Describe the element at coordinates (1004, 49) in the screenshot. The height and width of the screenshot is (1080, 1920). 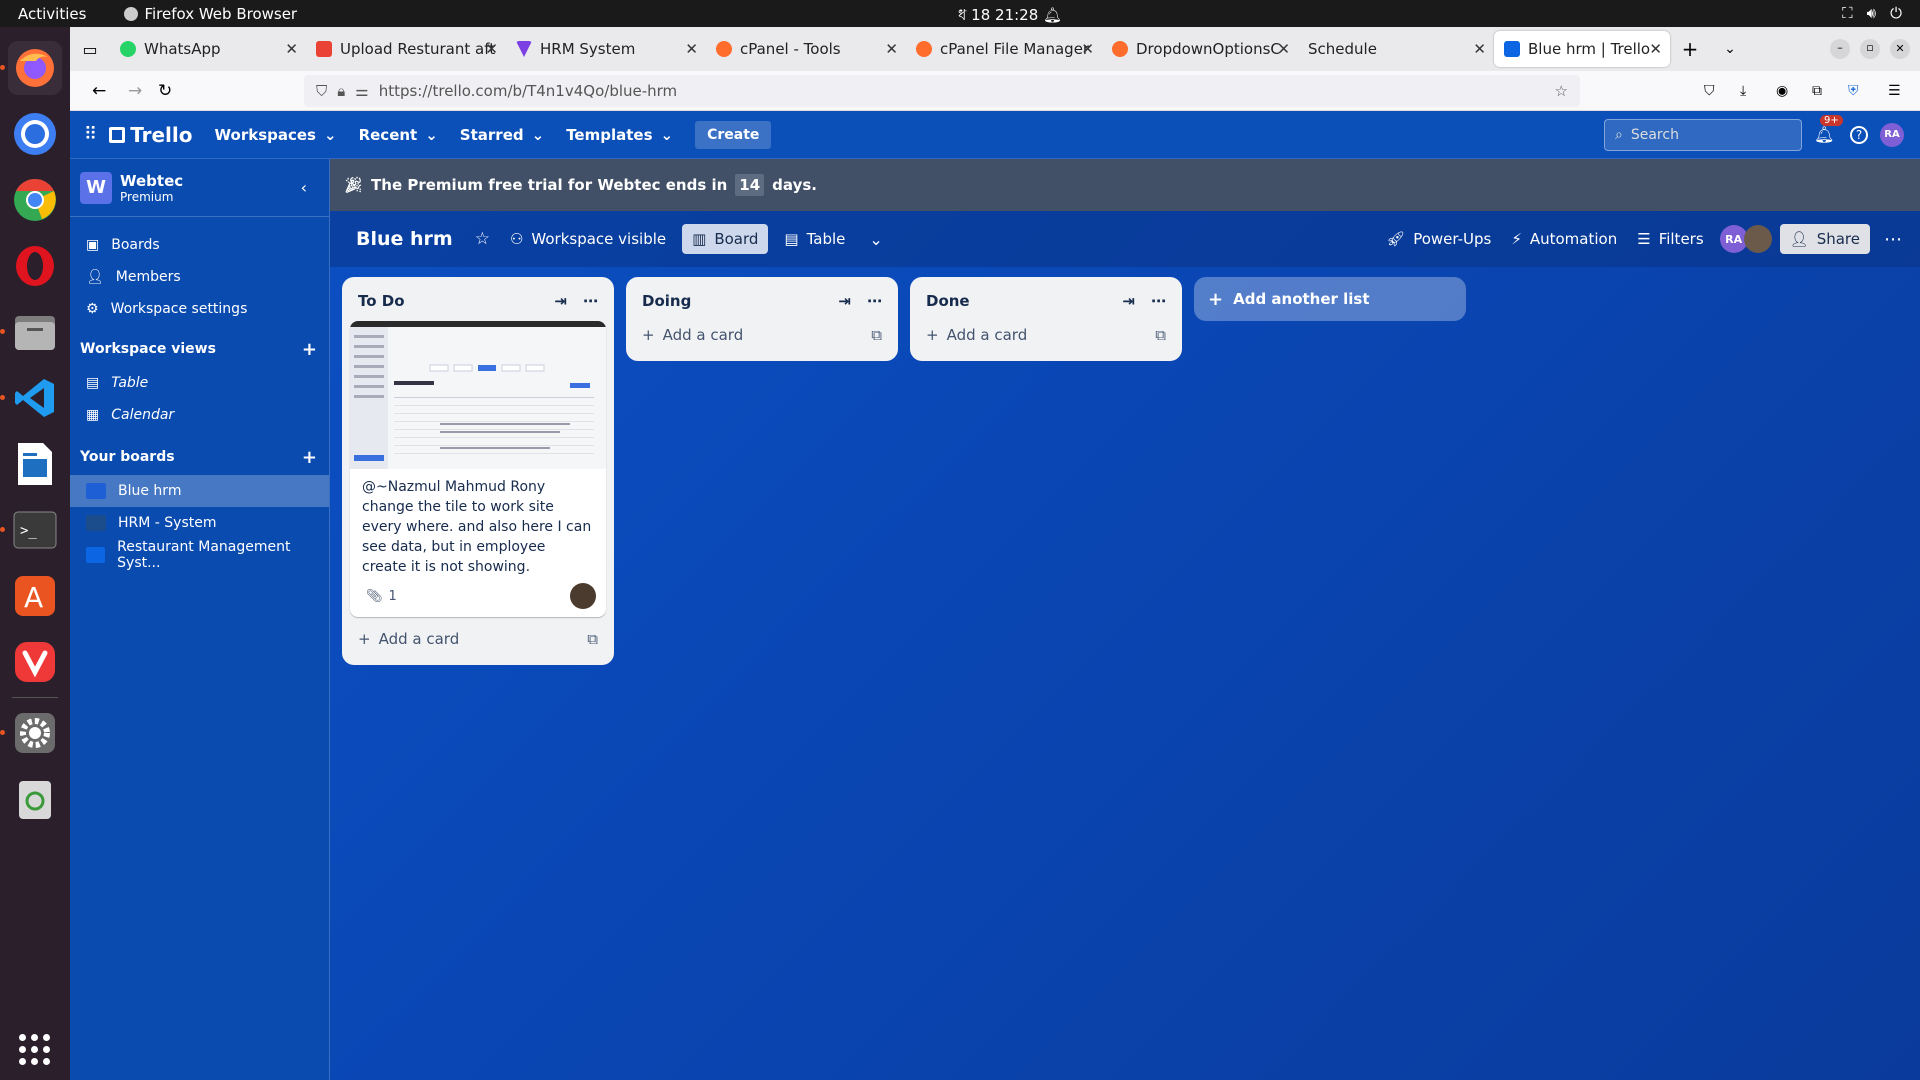
I see `tab-cpanel-file-manager: cPanel File Manager ✕` at that location.